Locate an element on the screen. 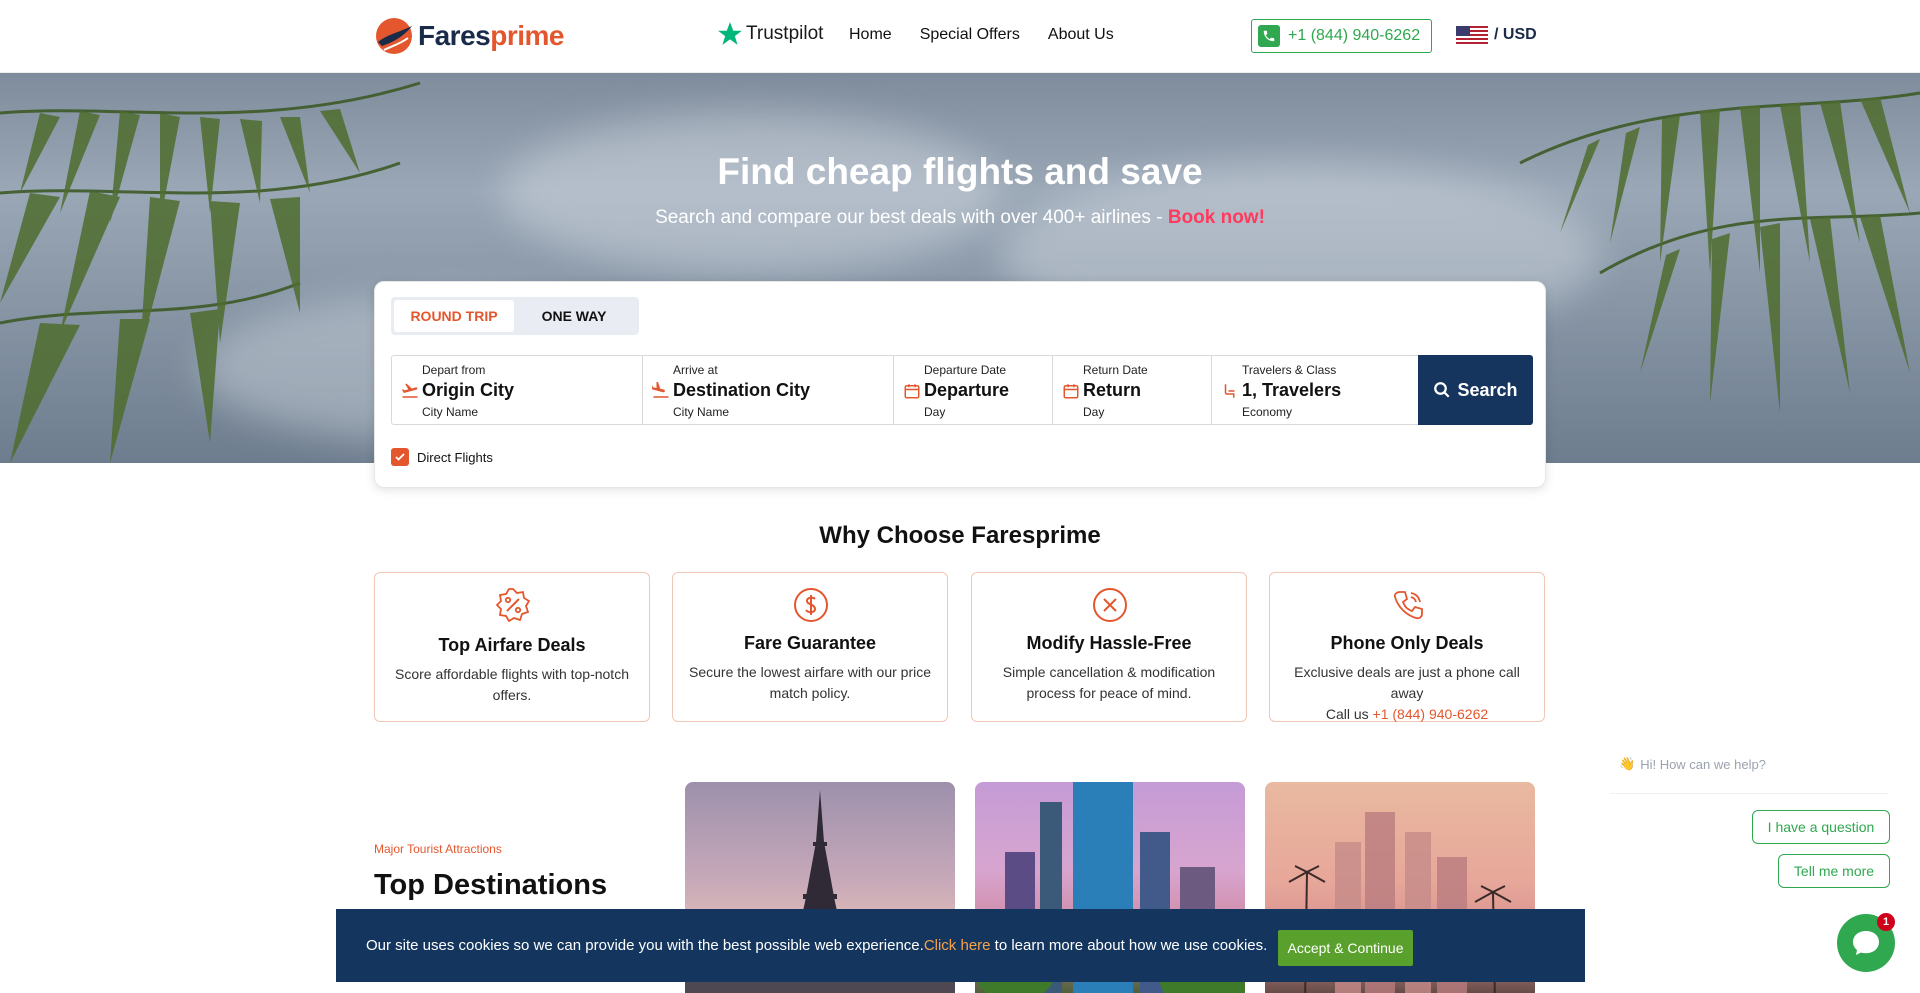 This screenshot has width=1920, height=993. call-us-phone-link: +1 (844) 940-6262 is located at coordinates (1431, 714).